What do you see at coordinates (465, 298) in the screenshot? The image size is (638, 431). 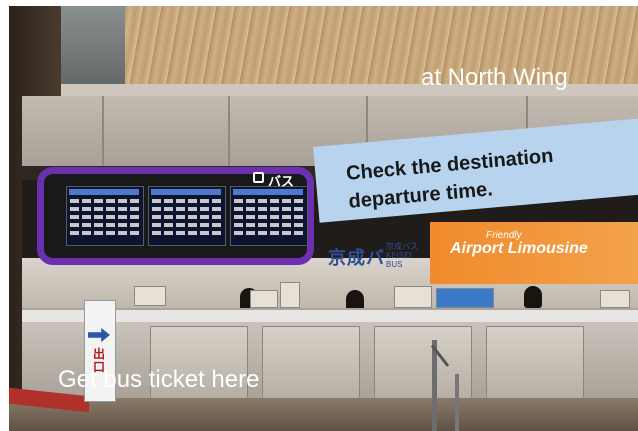 I see `brochure-rack` at bounding box center [465, 298].